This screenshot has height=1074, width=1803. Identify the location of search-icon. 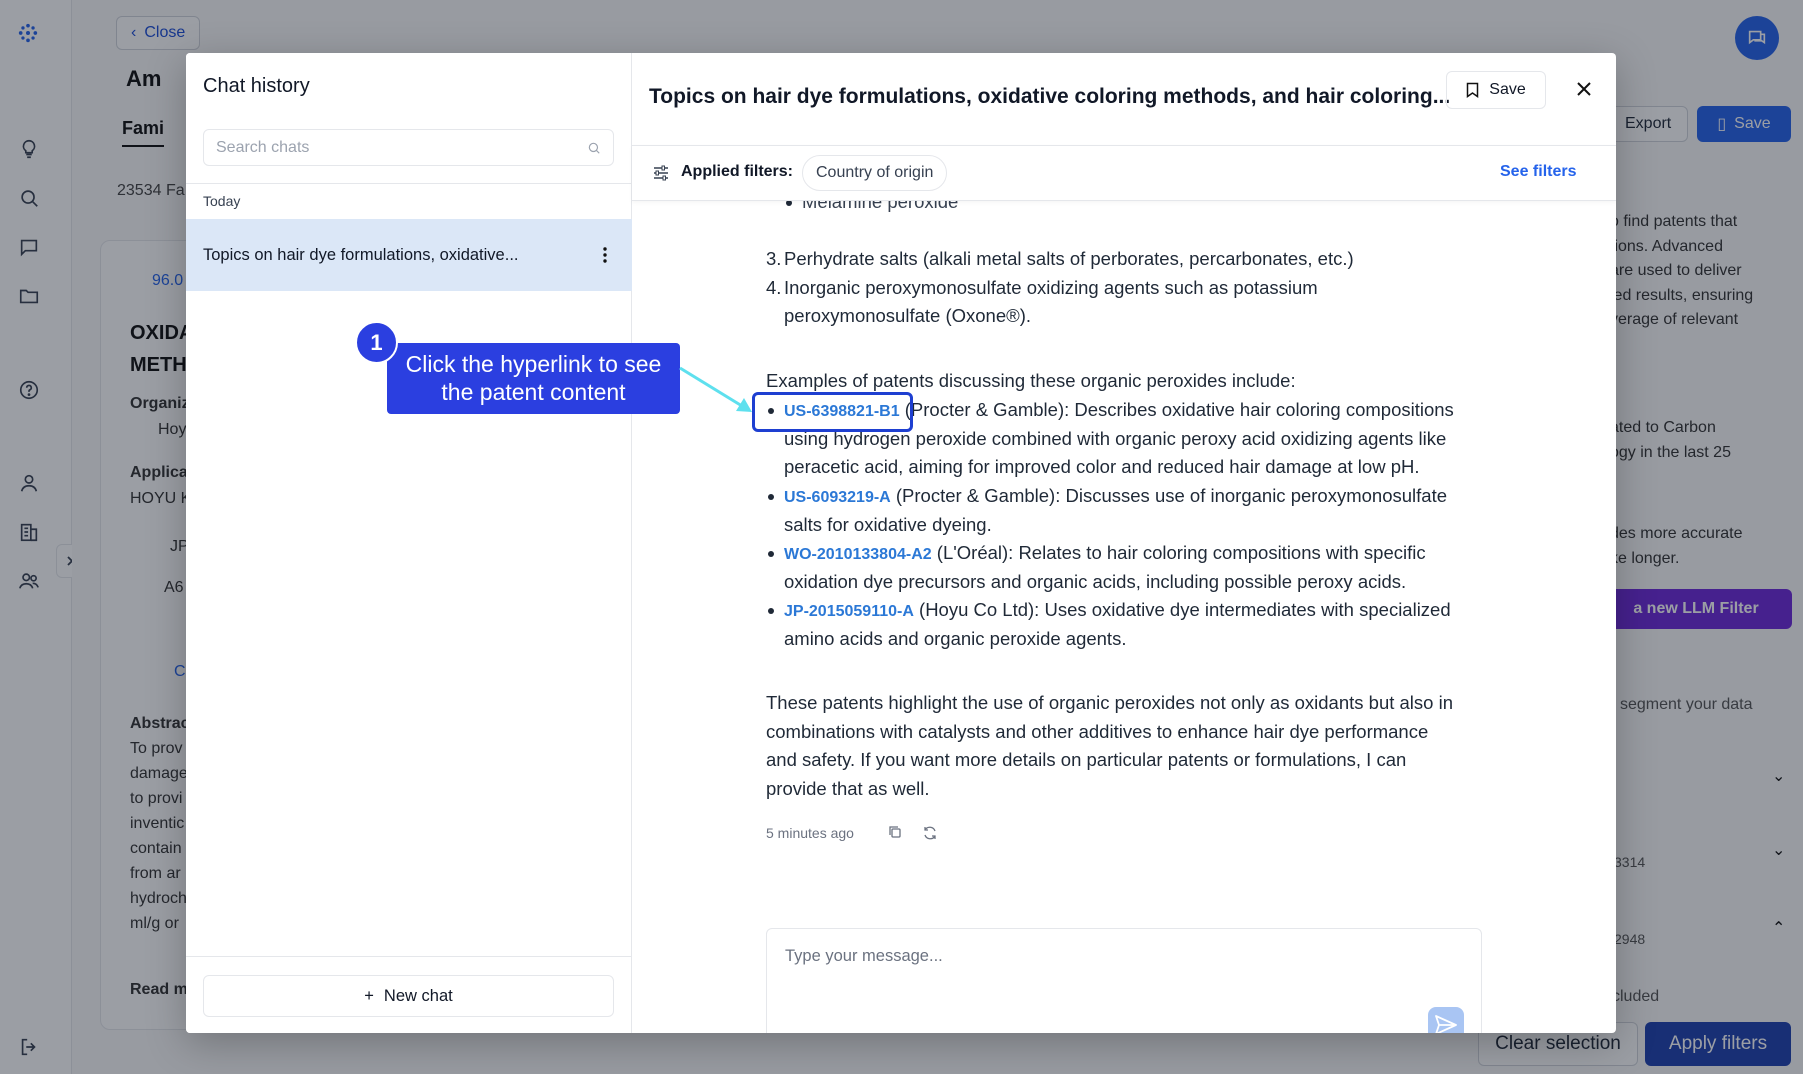
(594, 148).